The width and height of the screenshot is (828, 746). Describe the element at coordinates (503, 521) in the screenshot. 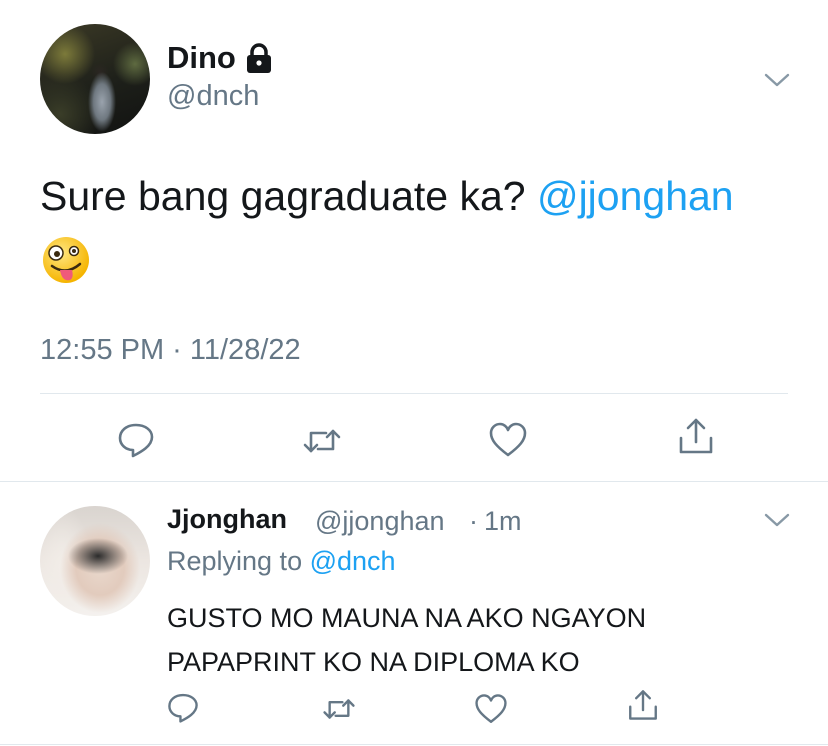

I see `reply-time: 1m` at that location.